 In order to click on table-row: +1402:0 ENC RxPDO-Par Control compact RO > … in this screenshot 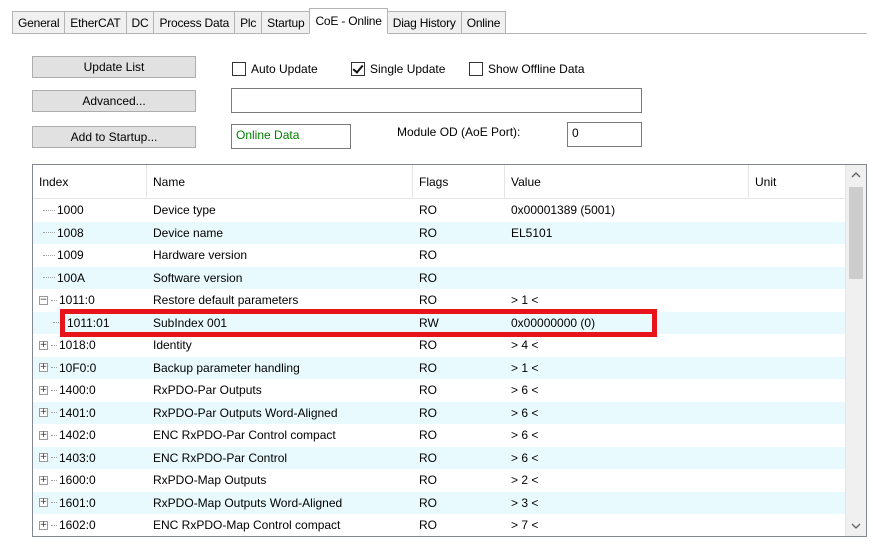, I will do `click(439, 435)`.